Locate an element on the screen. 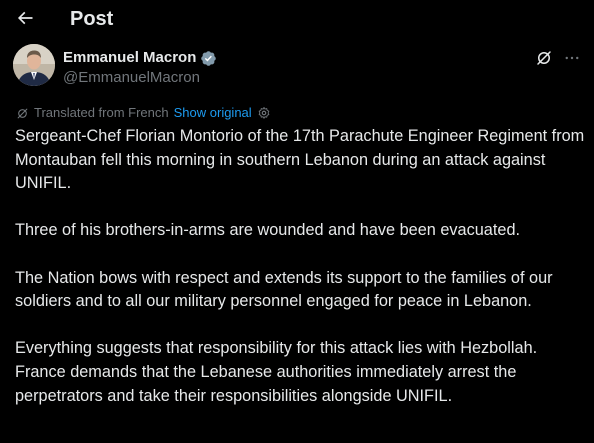  verified-badge-icon is located at coordinates (208, 58).